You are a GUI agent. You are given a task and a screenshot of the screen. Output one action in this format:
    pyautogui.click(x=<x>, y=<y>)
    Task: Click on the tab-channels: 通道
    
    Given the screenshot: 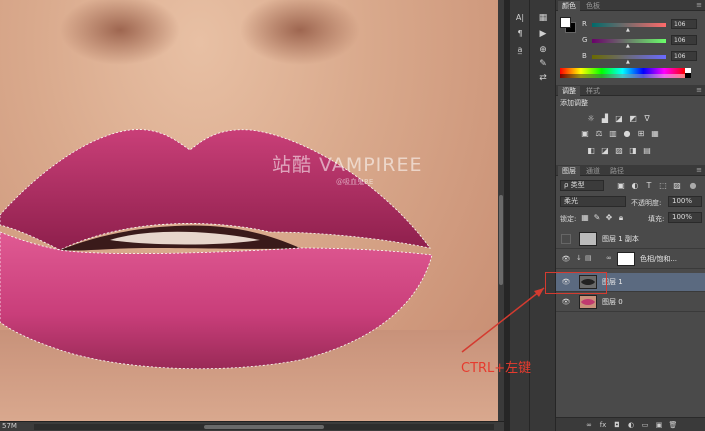 What is the action you would take?
    pyautogui.click(x=593, y=171)
    